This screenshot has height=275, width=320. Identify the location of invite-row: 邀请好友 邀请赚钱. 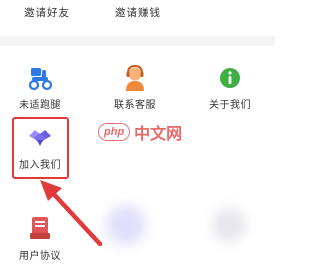
(137, 15).